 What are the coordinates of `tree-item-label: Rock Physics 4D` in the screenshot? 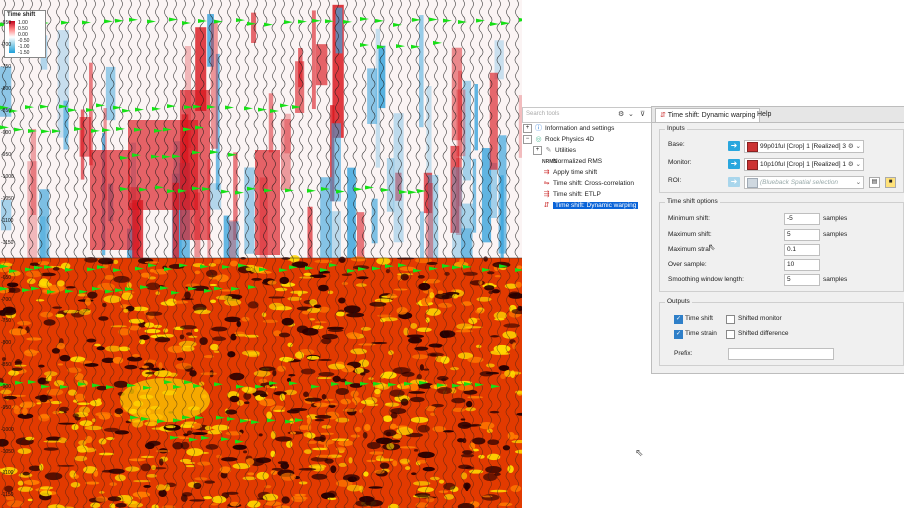 It's located at (570, 140).